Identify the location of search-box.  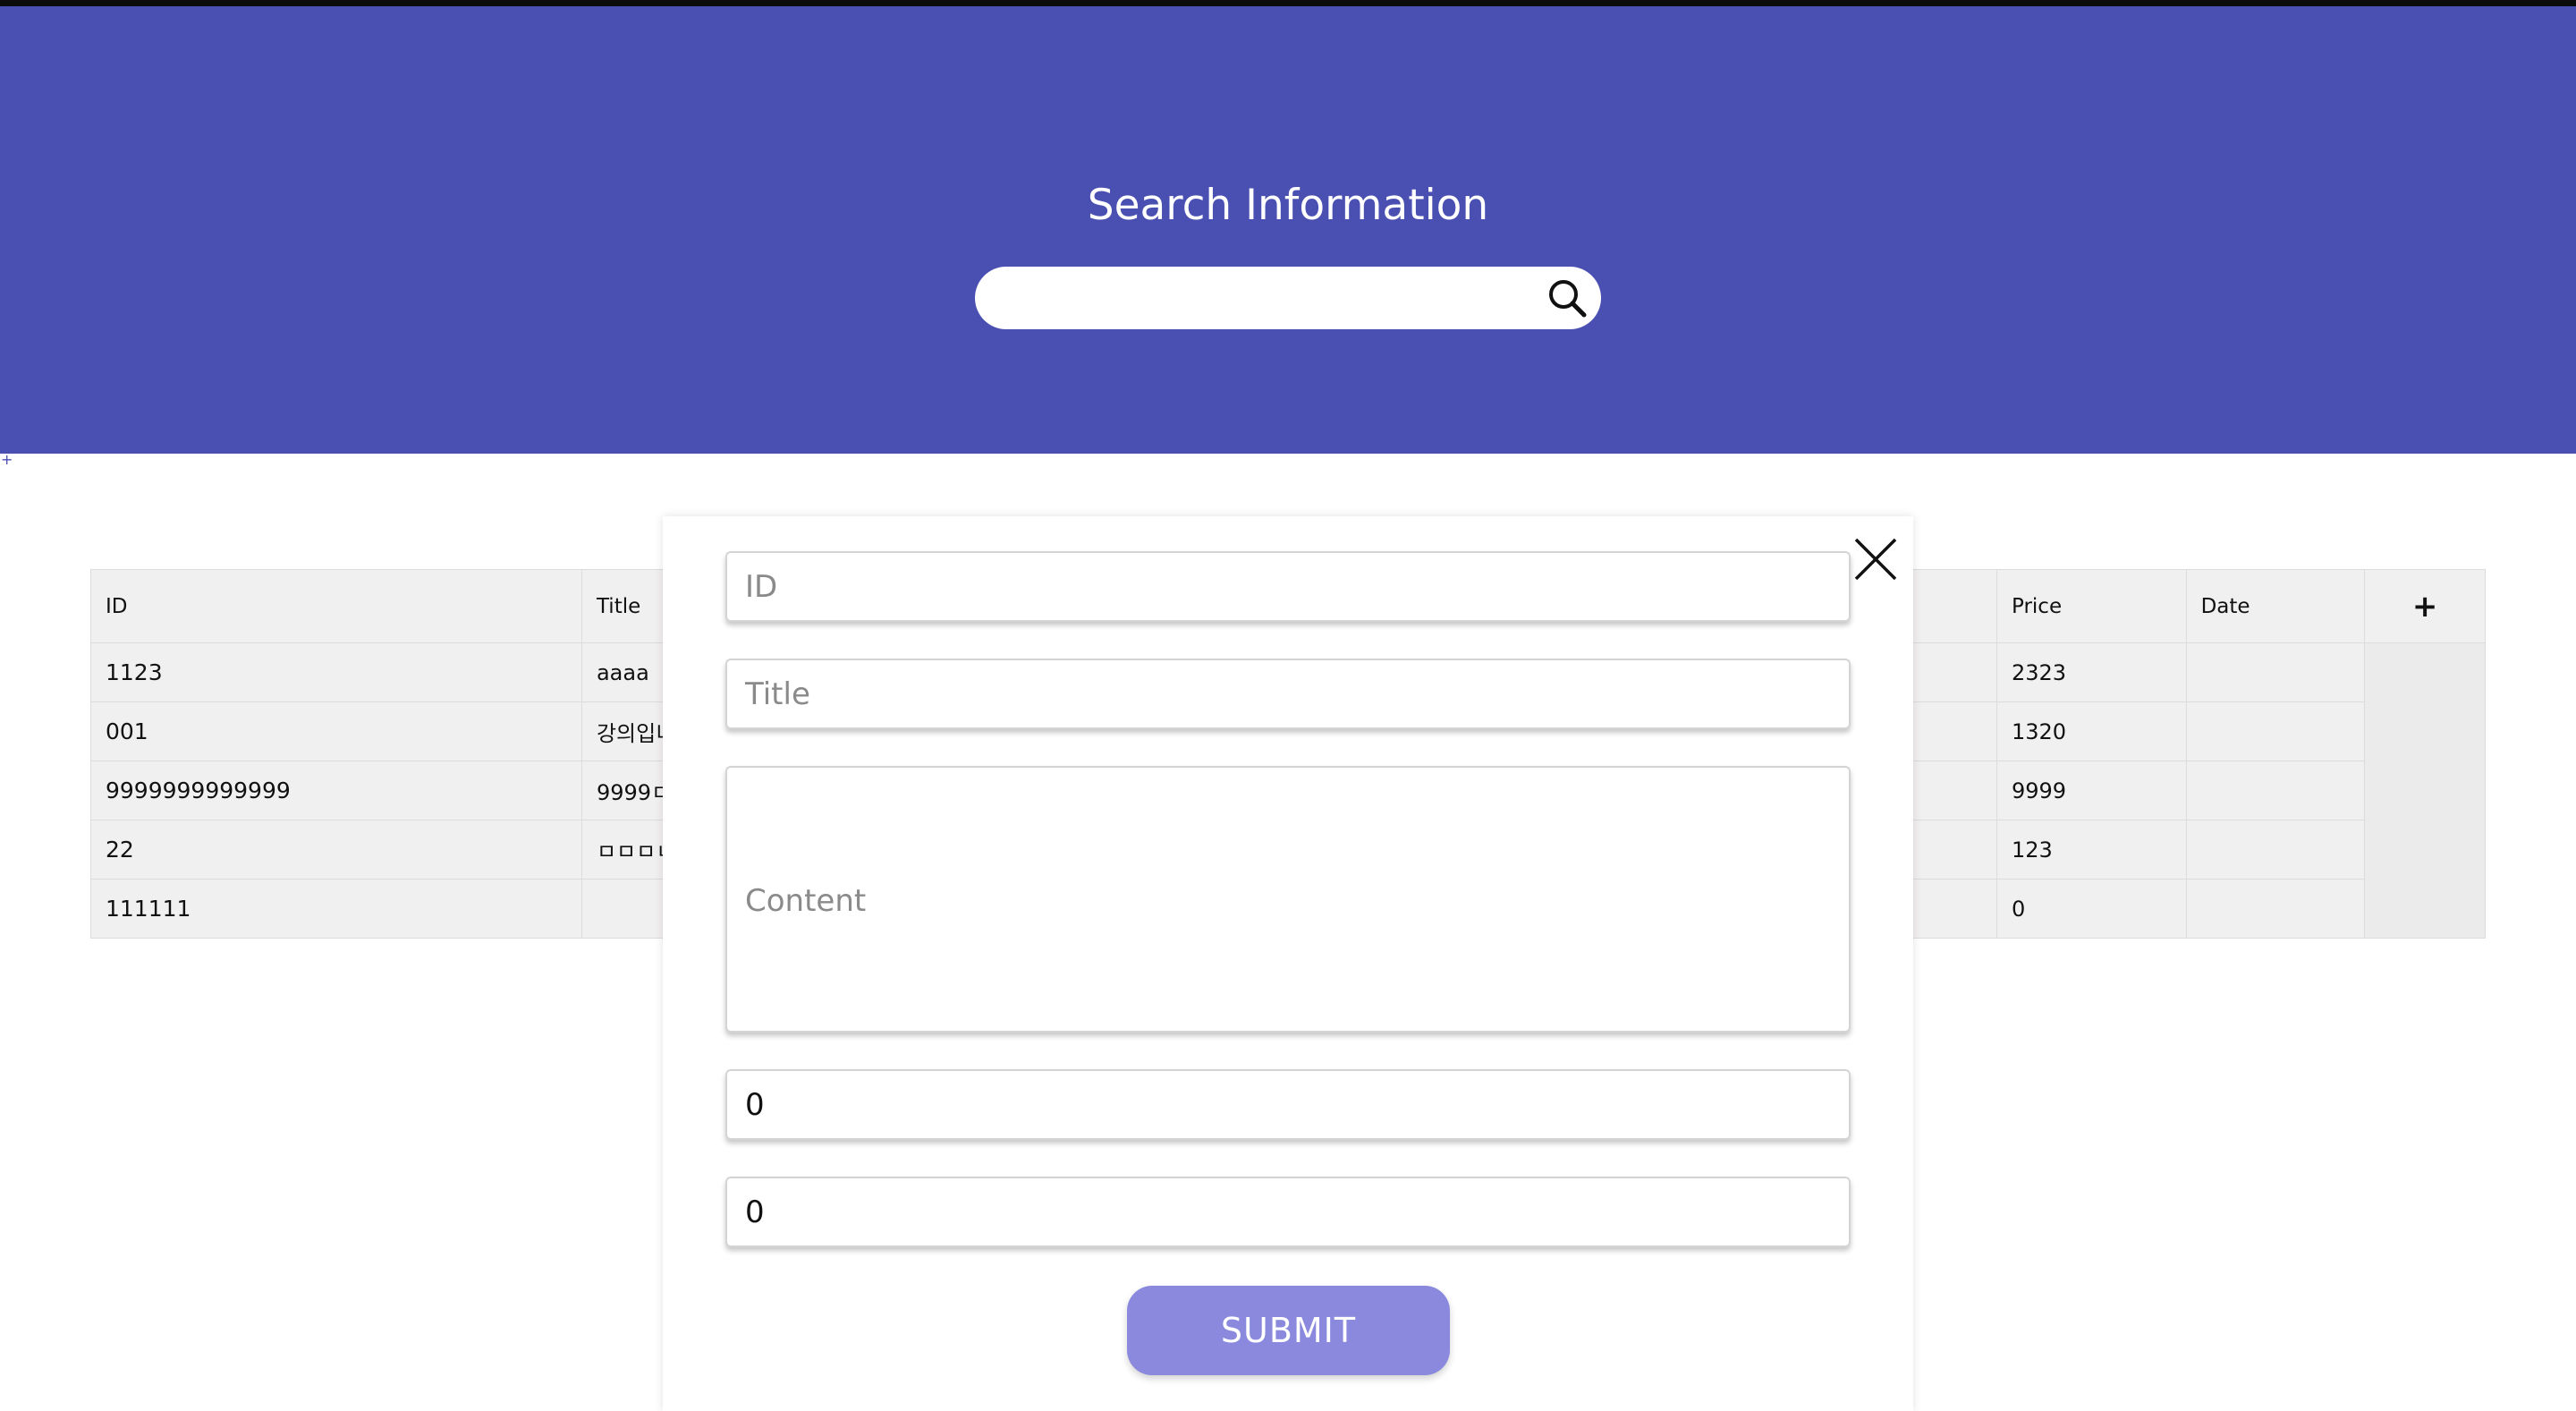
(1288, 299).